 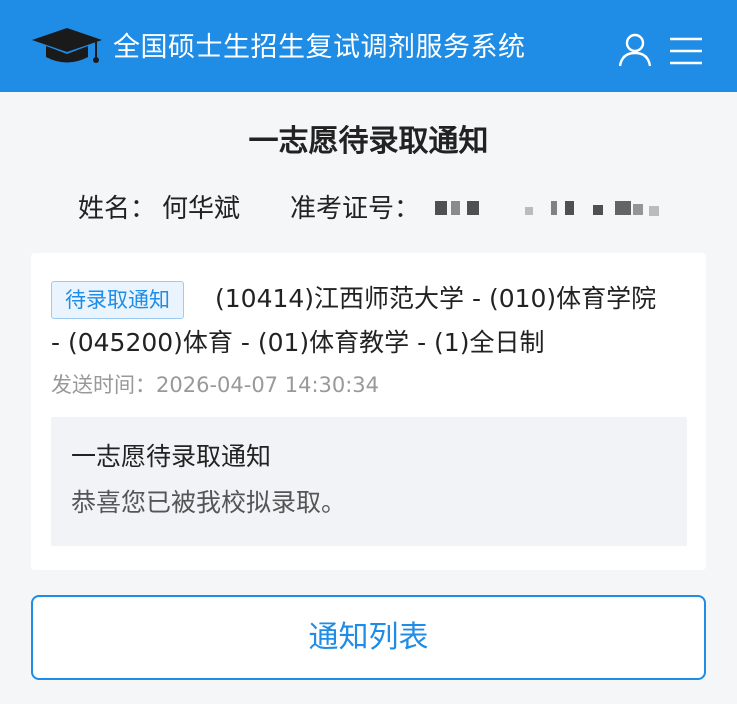 What do you see at coordinates (215, 385) in the screenshot?
I see `sent-time: 发送时间：2026-04-07 14:30:34` at bounding box center [215, 385].